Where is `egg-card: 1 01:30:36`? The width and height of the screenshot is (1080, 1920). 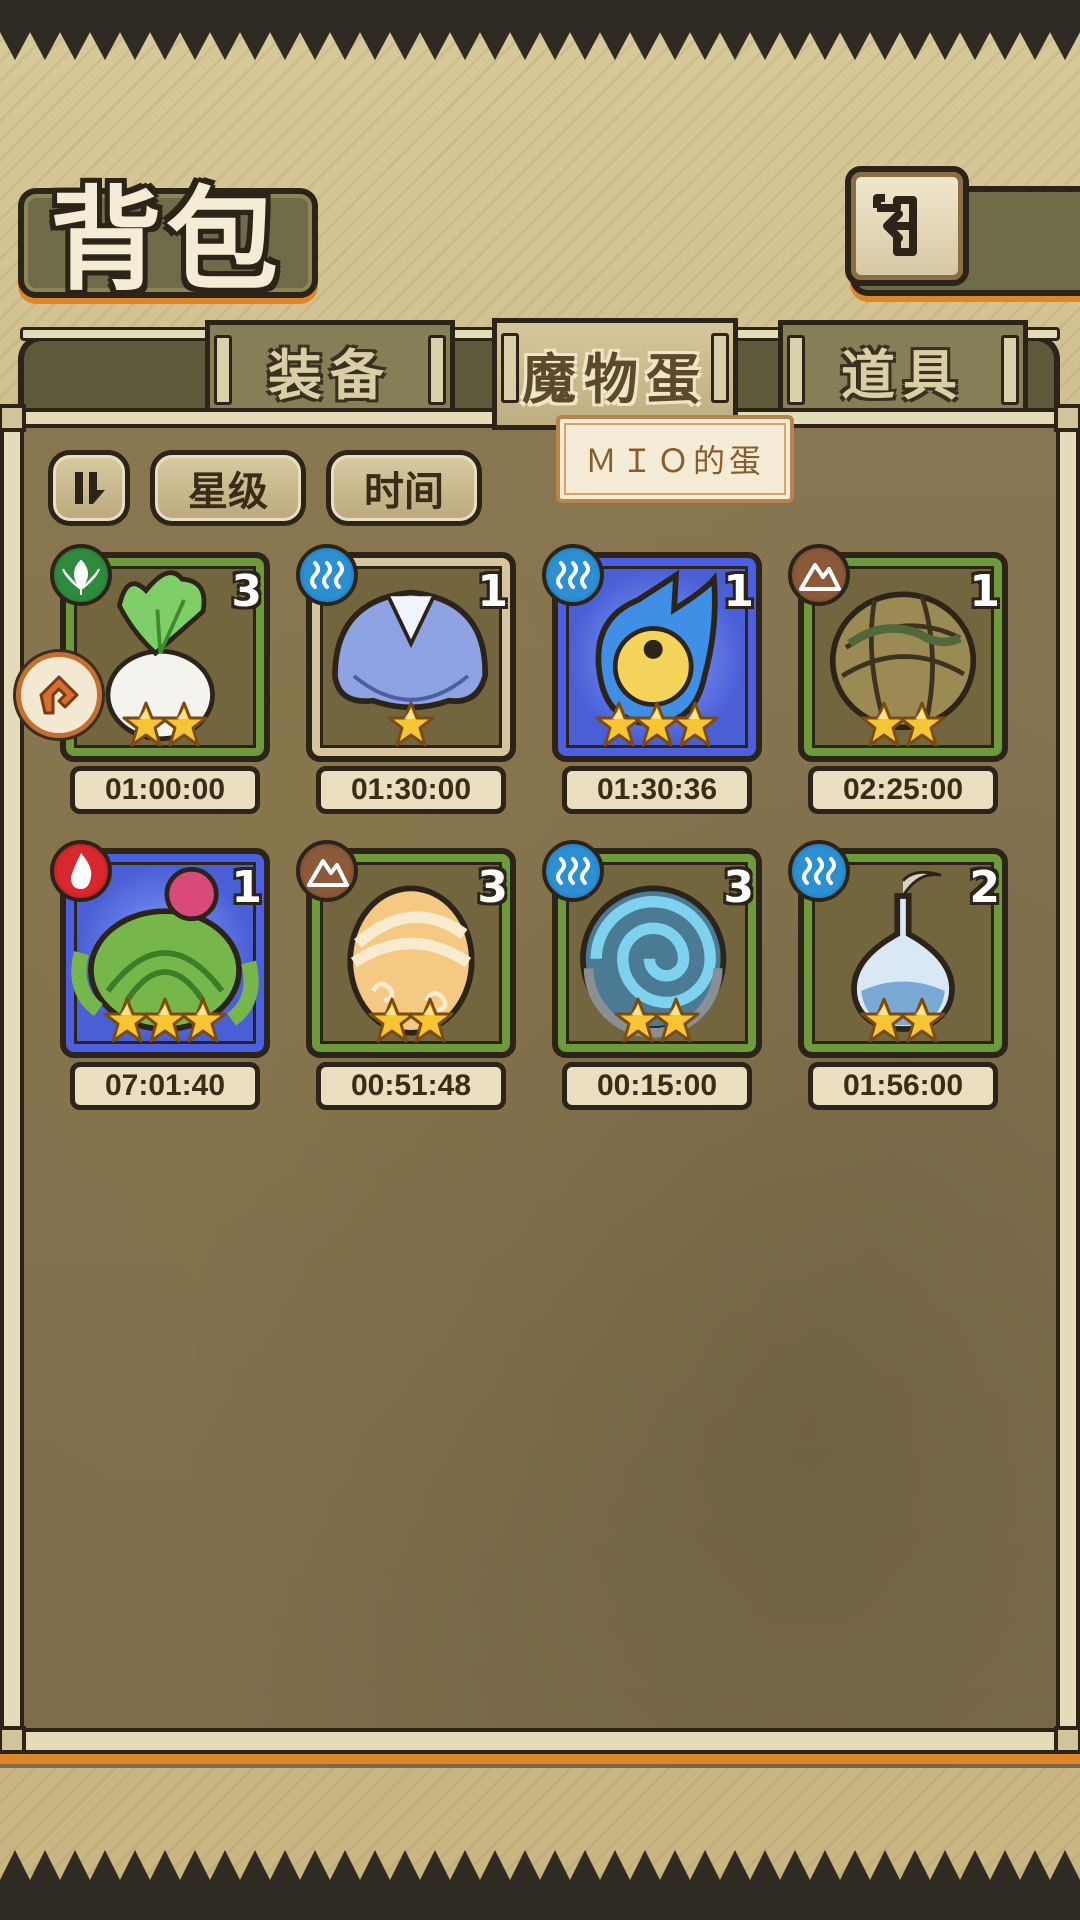
egg-card: 1 01:30:36 is located at coordinates (652, 682).